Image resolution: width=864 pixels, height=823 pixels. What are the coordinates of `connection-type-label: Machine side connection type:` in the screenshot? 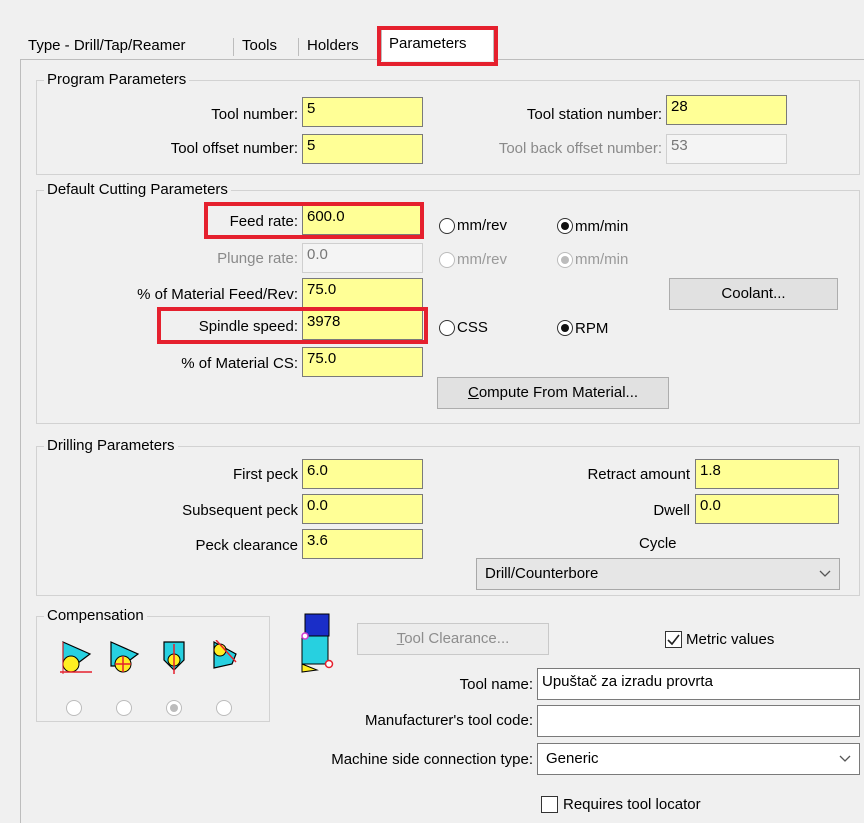 It's located at (432, 759).